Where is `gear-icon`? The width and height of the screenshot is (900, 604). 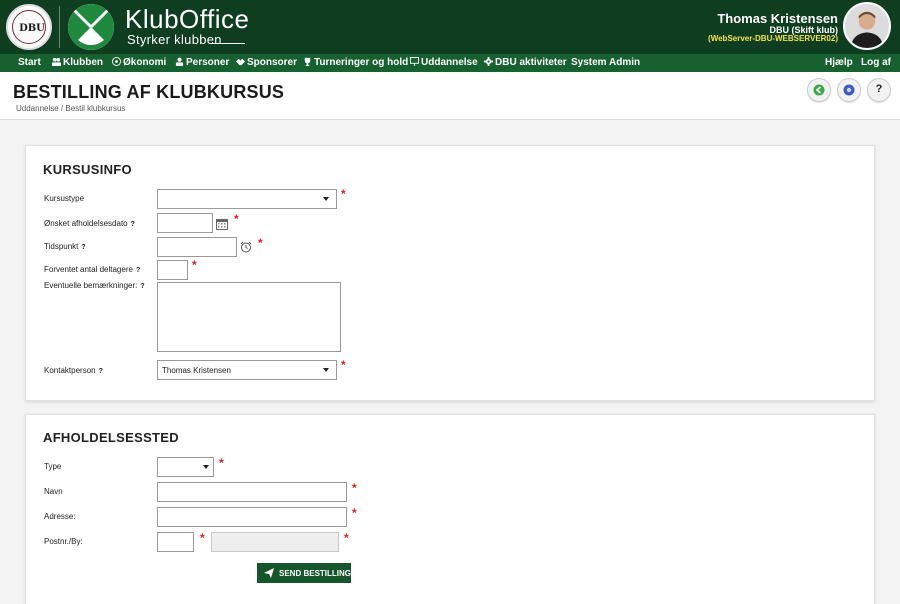 gear-icon is located at coordinates (488, 61).